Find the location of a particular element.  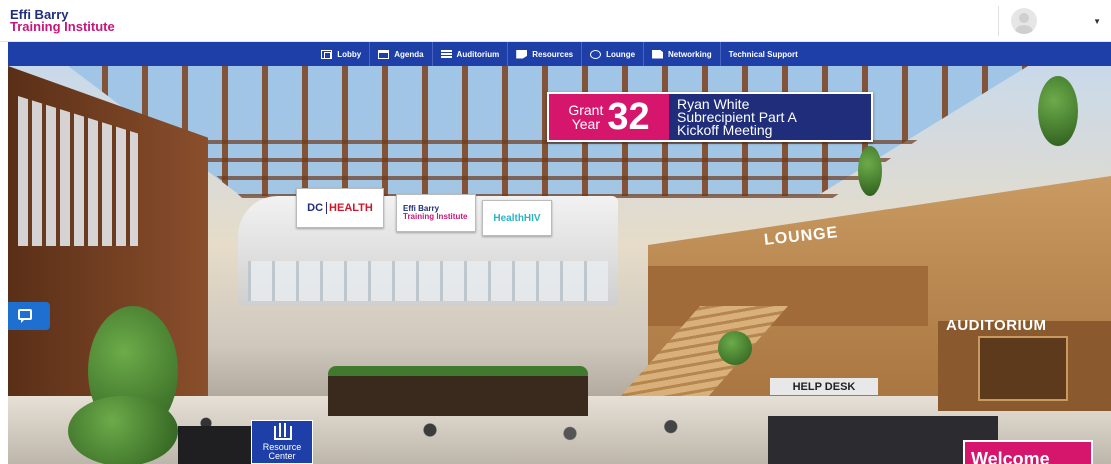

meeting-title-line3: Kickoff Meeting is located at coordinates (725, 129).